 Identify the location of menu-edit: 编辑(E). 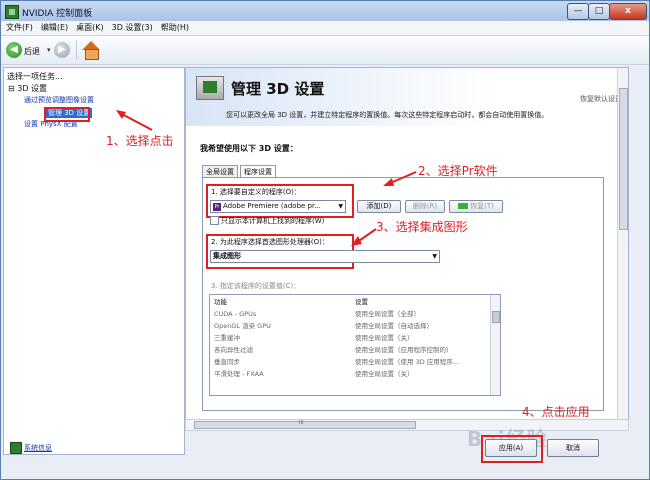
(54, 28).